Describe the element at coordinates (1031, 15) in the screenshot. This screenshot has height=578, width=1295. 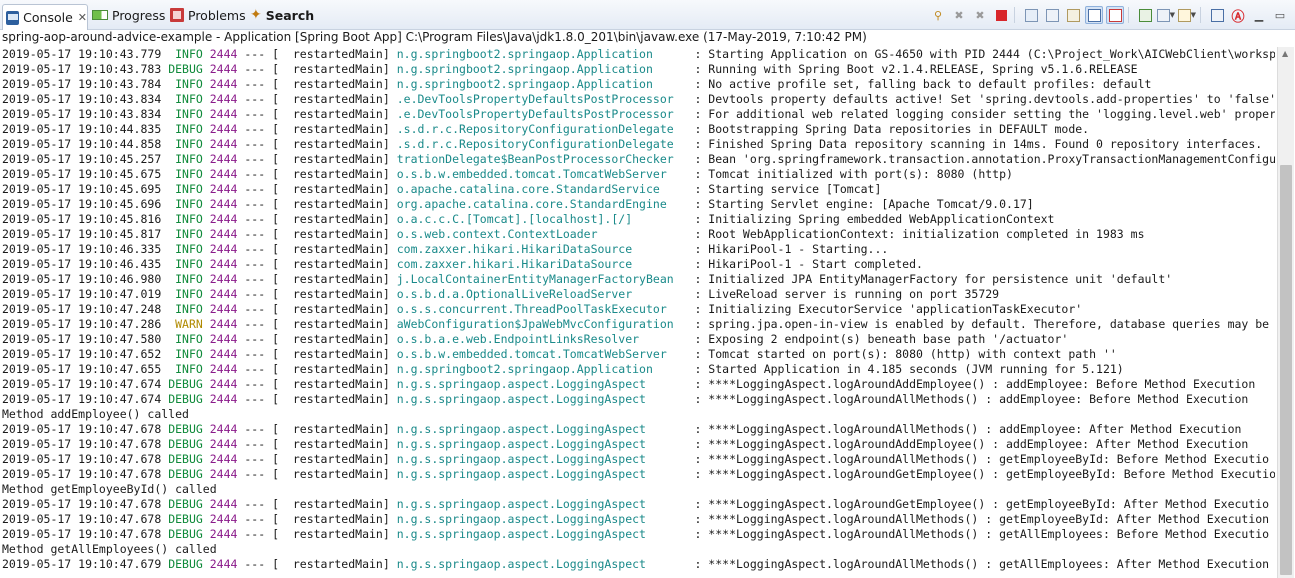
I see `clear-console-icon` at that location.